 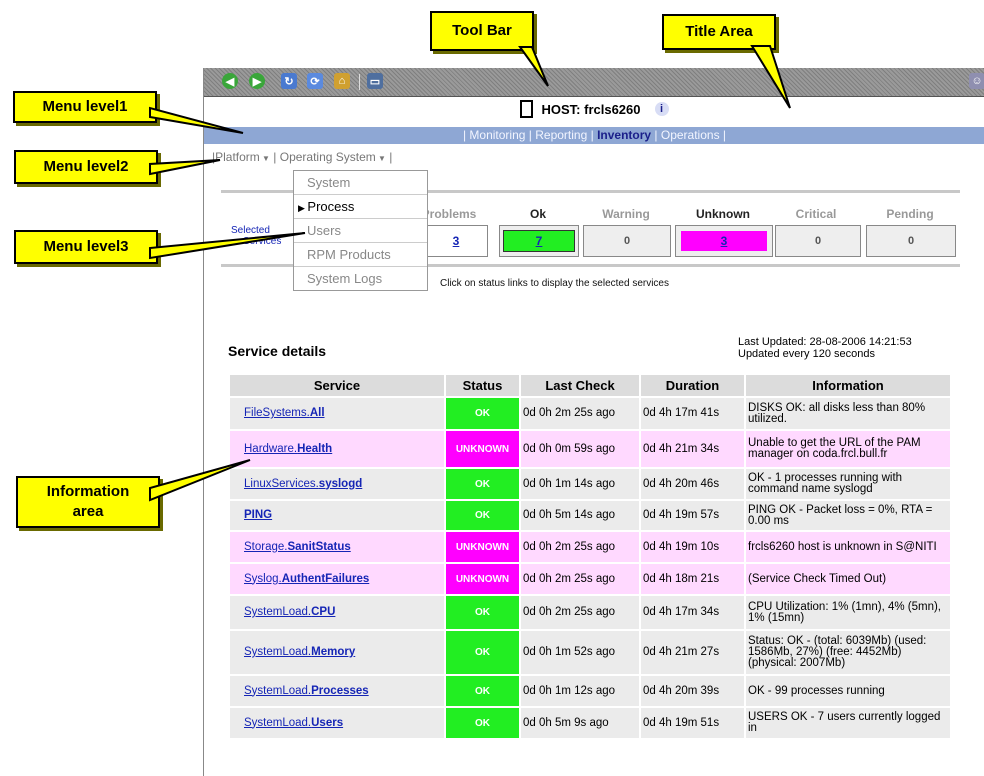 I want to click on duration-cell: 0d 4h 21m 34s, so click(x=692, y=449).